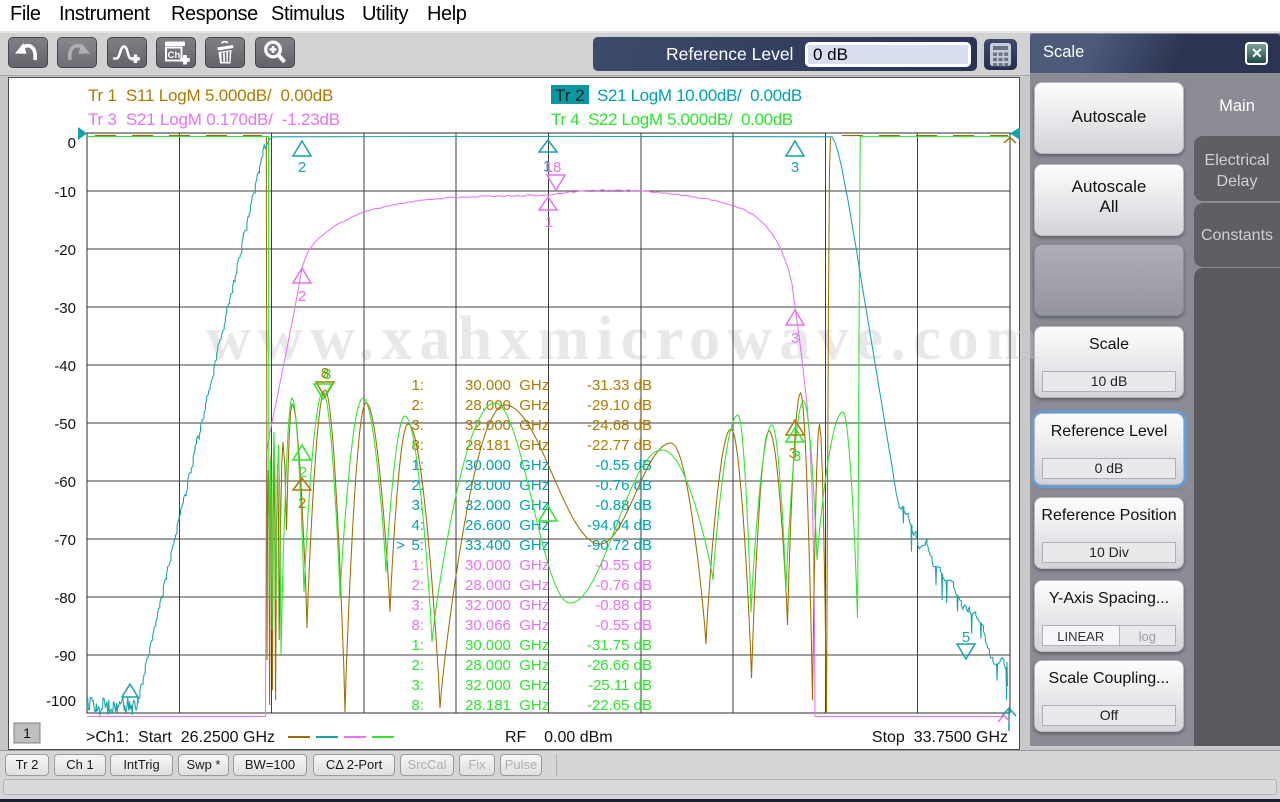  I want to click on svg-text: -26.66 dB, so click(619, 665).